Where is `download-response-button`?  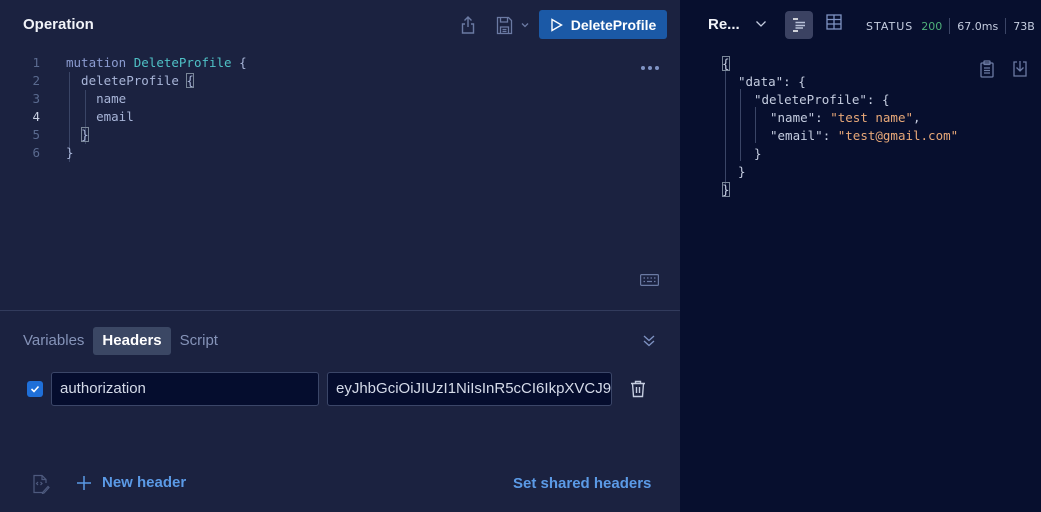
download-response-button is located at coordinates (1020, 69).